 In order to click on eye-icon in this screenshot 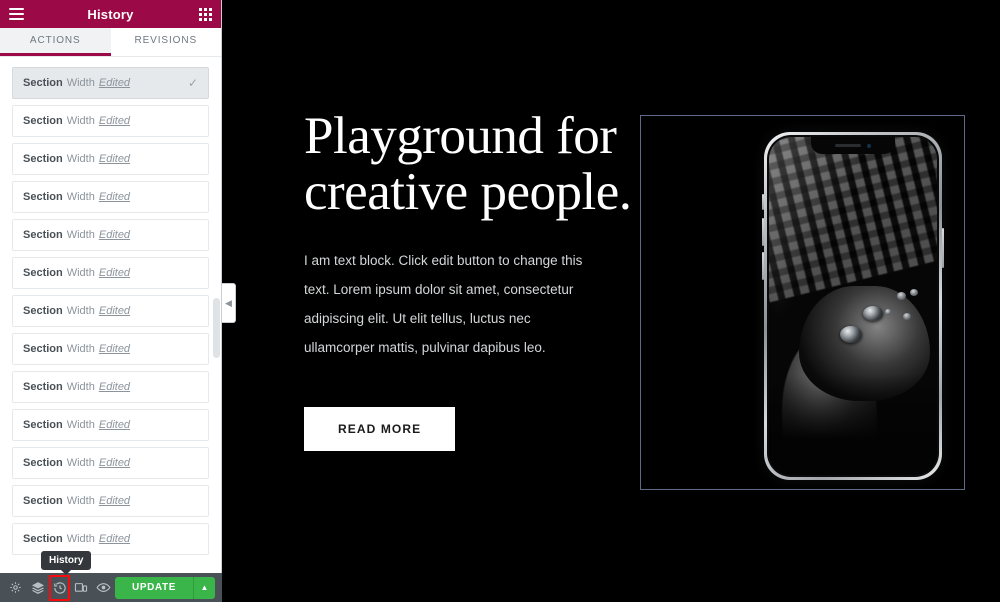, I will do `click(103, 587)`.